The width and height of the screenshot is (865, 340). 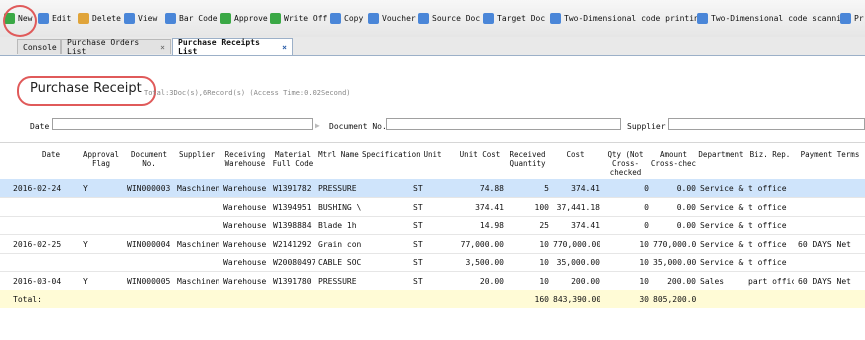 I want to click on tab-purchase-orders-list: Purchase Orders List ×, so click(x=116, y=47).